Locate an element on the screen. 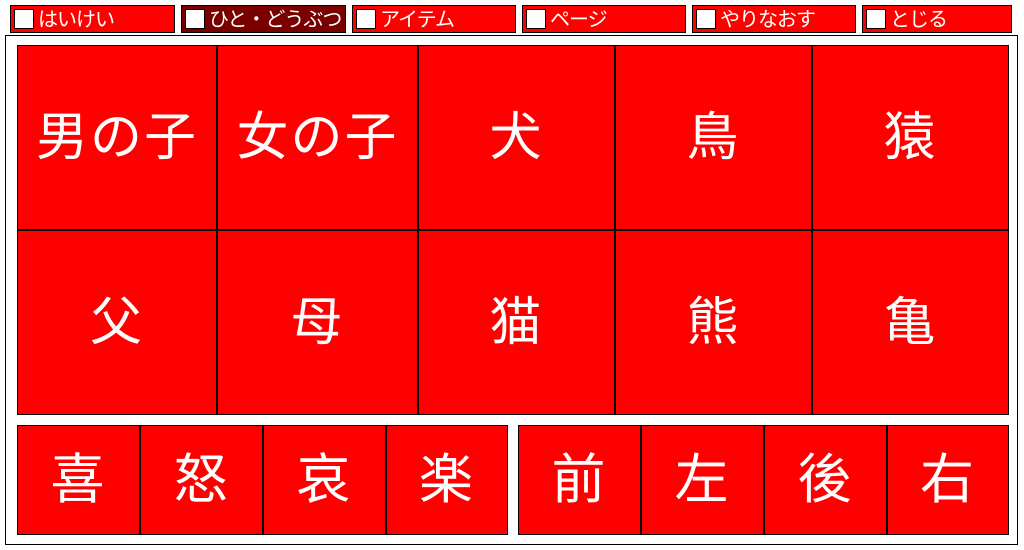  direction-group: 前 左 後 右 is located at coordinates (763, 480).